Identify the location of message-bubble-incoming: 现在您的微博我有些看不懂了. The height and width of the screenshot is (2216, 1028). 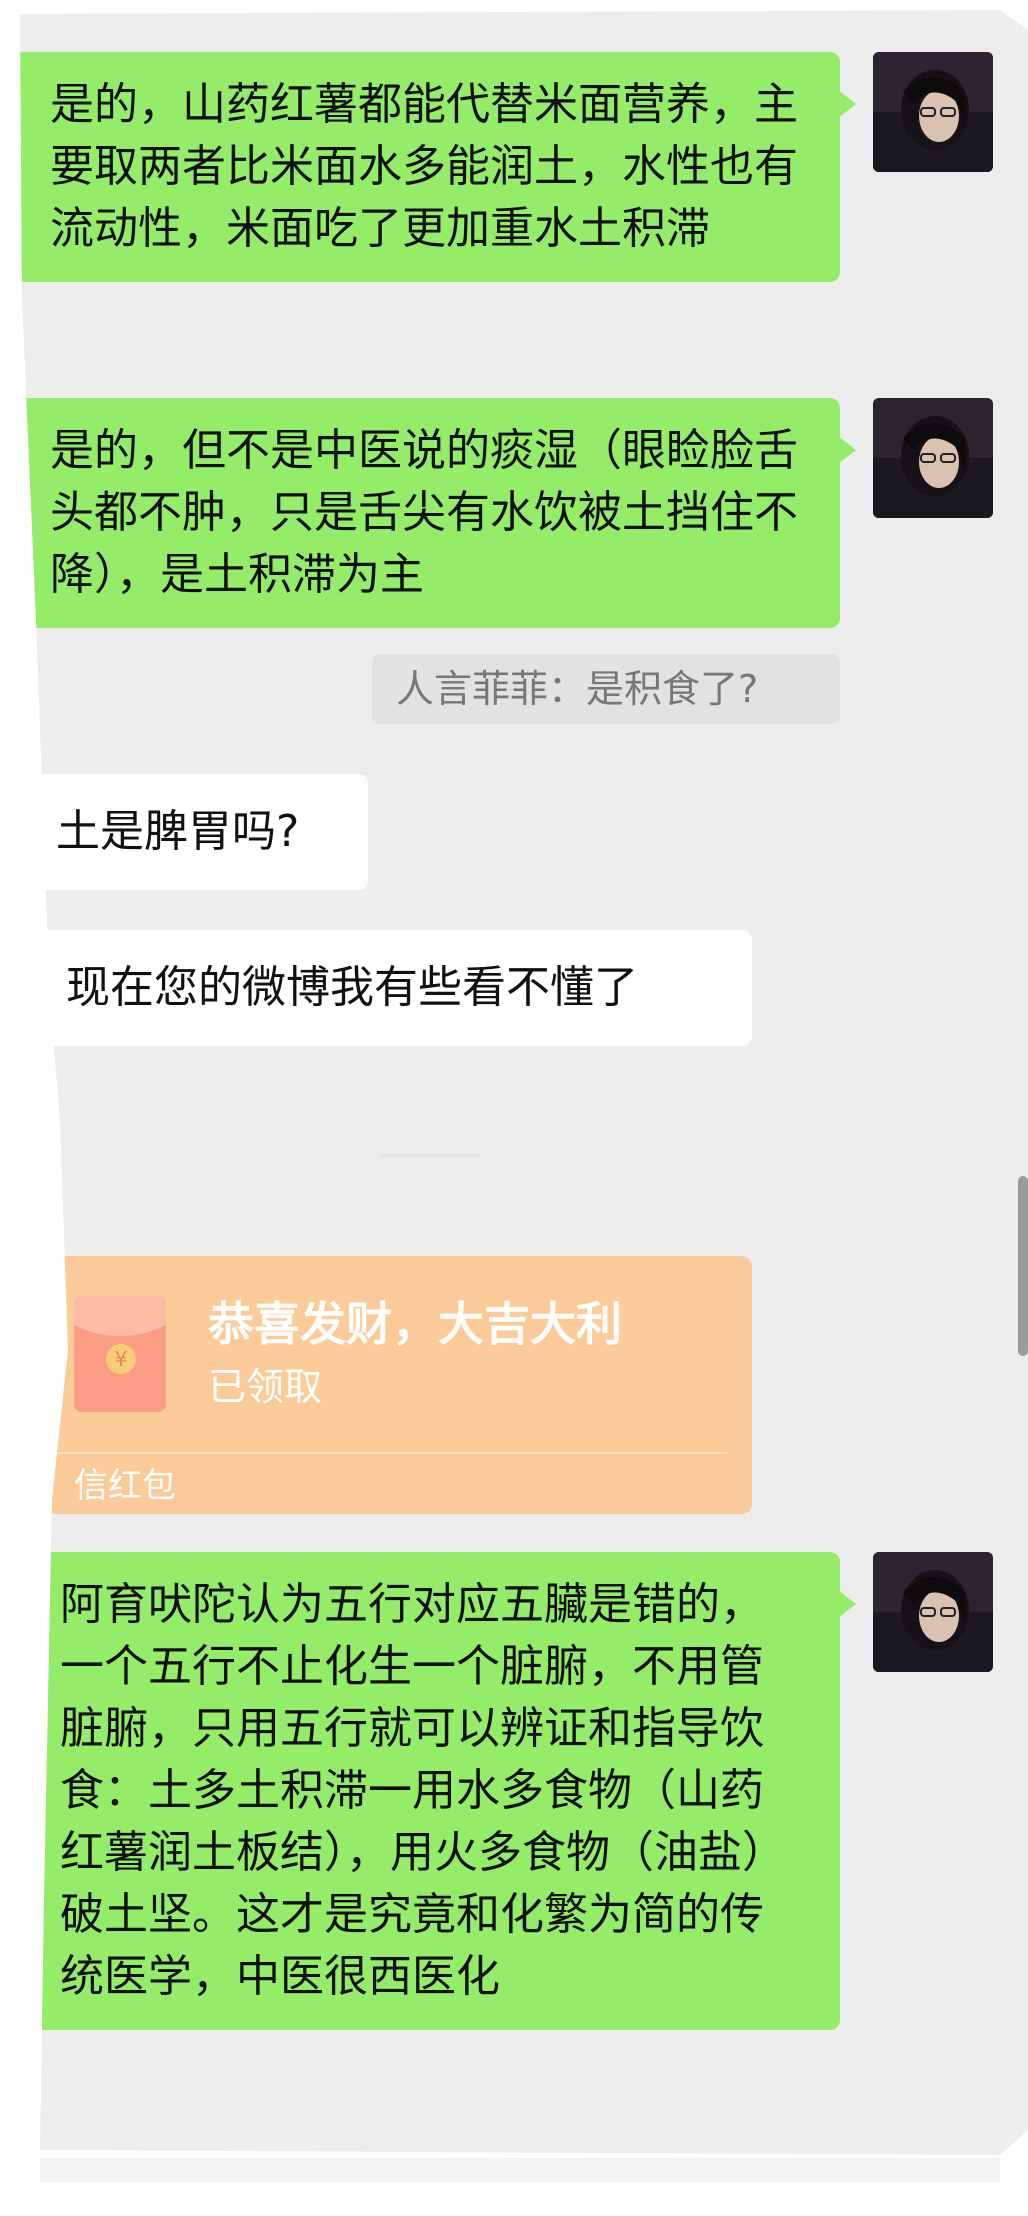
(390, 988).